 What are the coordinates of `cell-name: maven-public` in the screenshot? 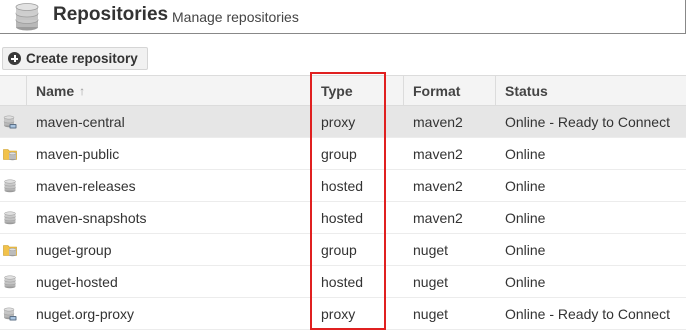 It's located at (78, 153).